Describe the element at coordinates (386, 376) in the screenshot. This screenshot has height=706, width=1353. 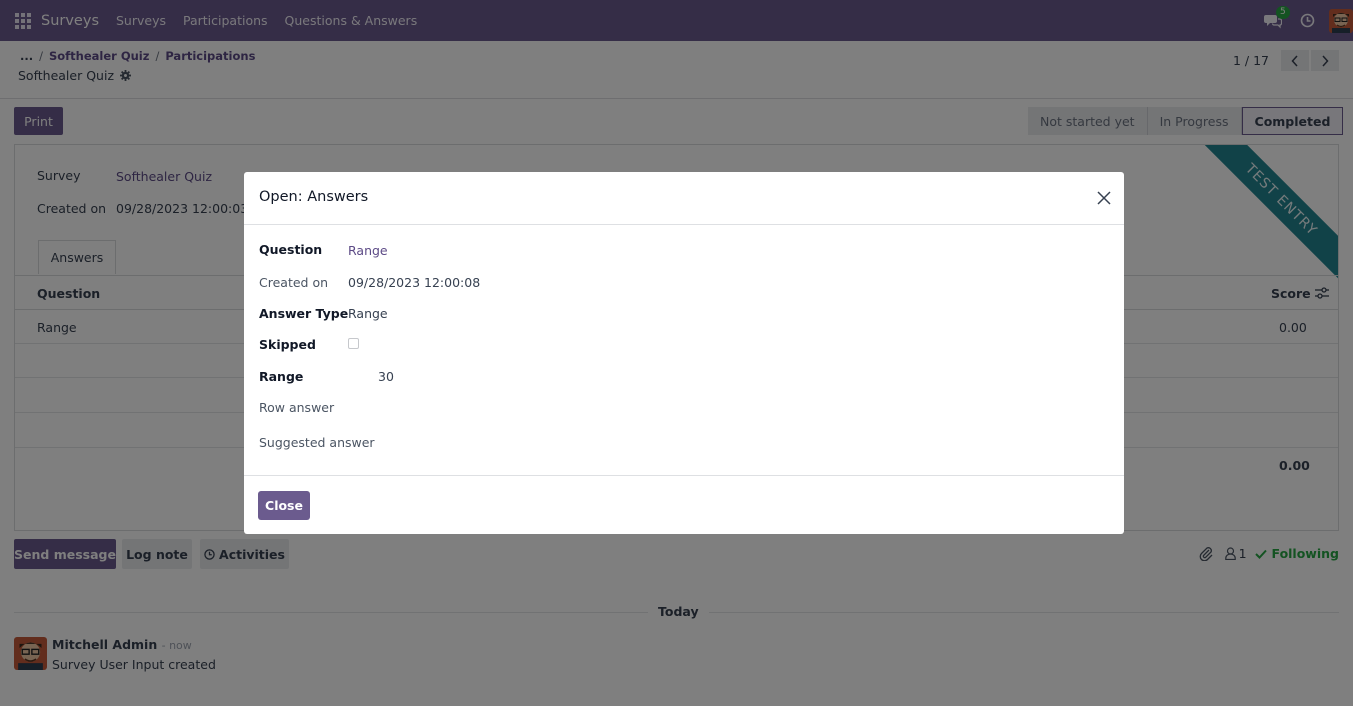
I see `range-value: 30` at that location.